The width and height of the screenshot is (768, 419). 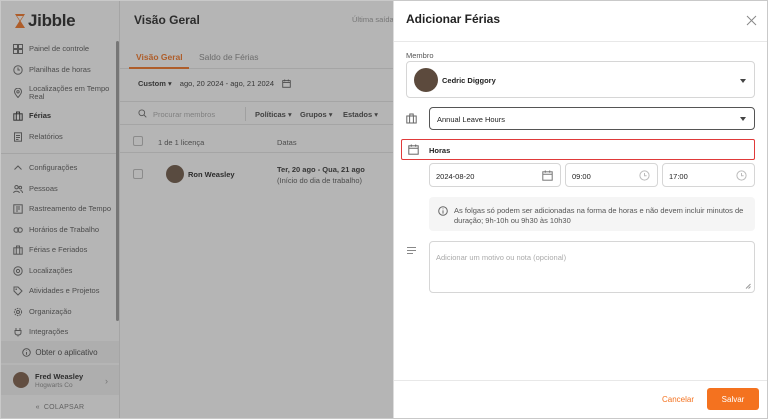 What do you see at coordinates (592, 118) in the screenshot?
I see `policy-select: Annual Leave Hours` at bounding box center [592, 118].